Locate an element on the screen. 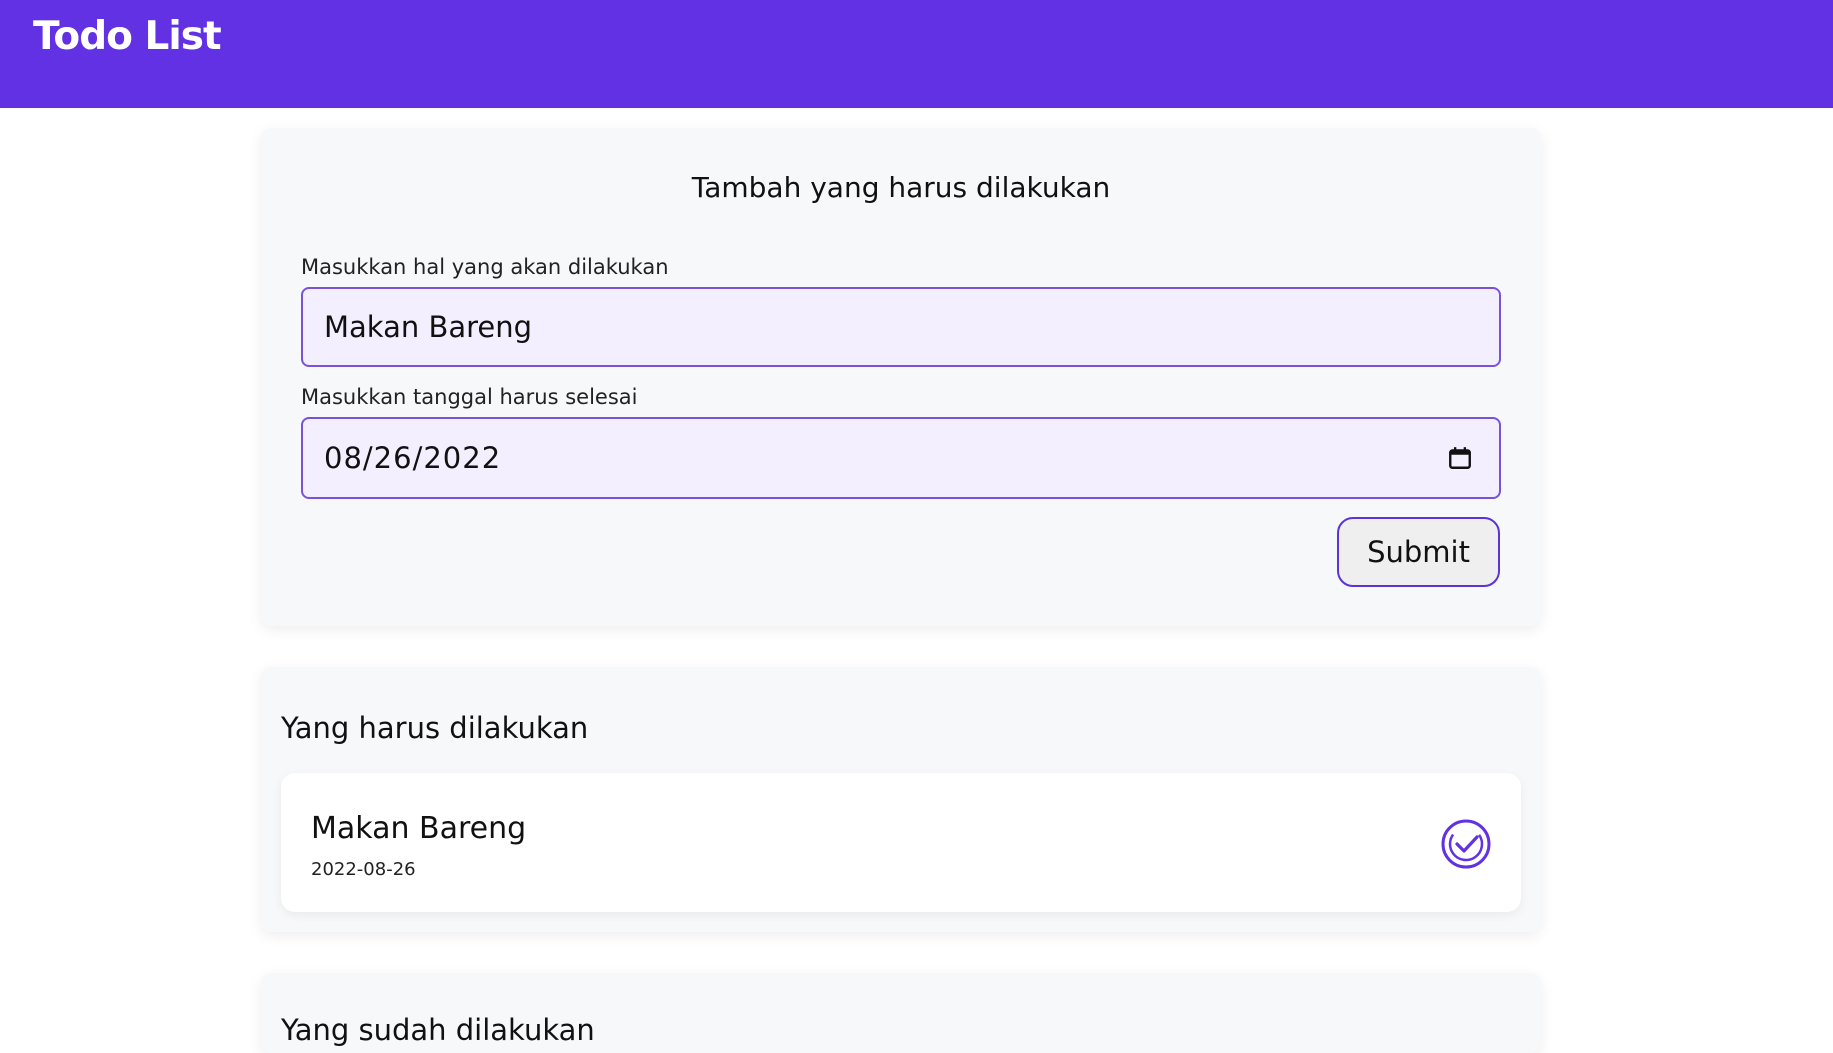  submit-button: Submit is located at coordinates (1418, 552).